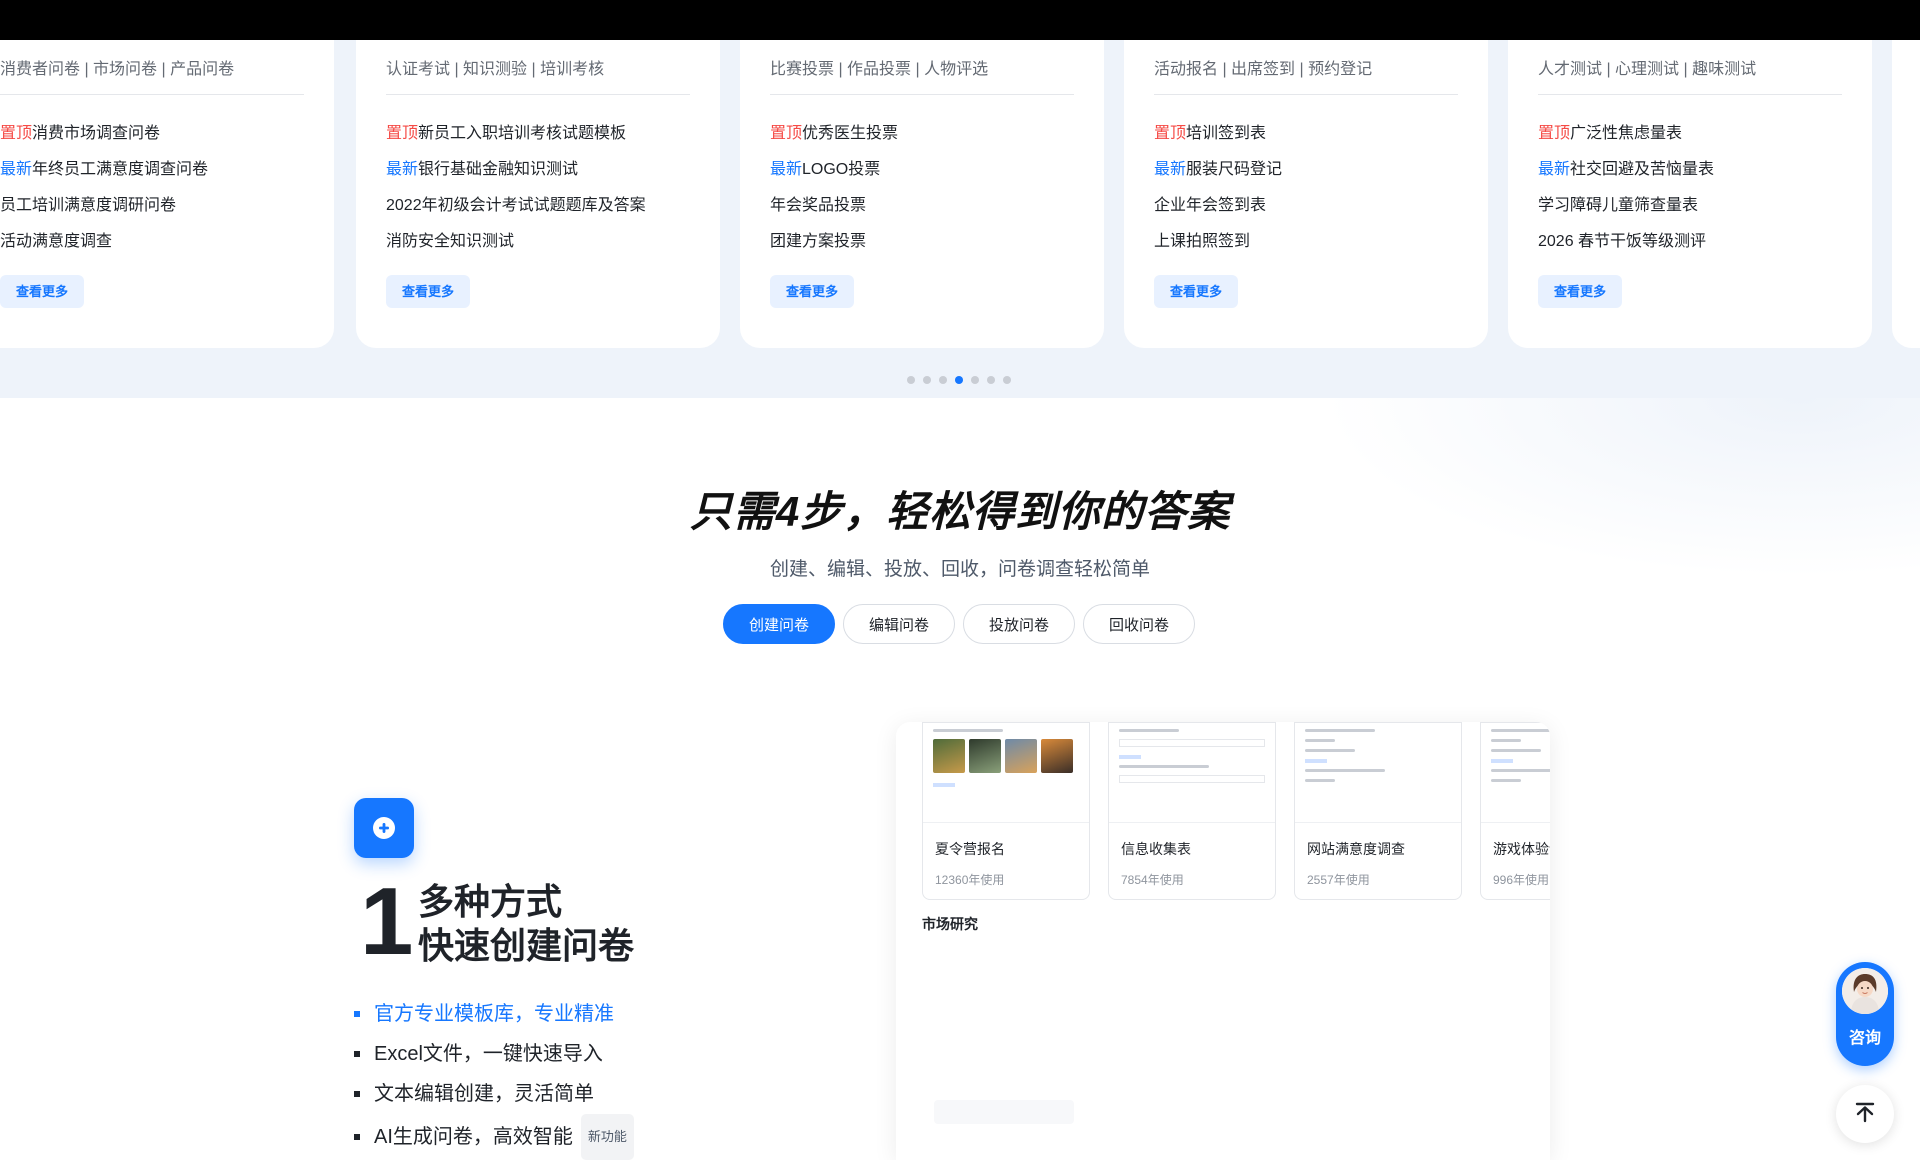  I want to click on list-item: 2022年初级会计考试试题题库及答案, so click(538, 206).